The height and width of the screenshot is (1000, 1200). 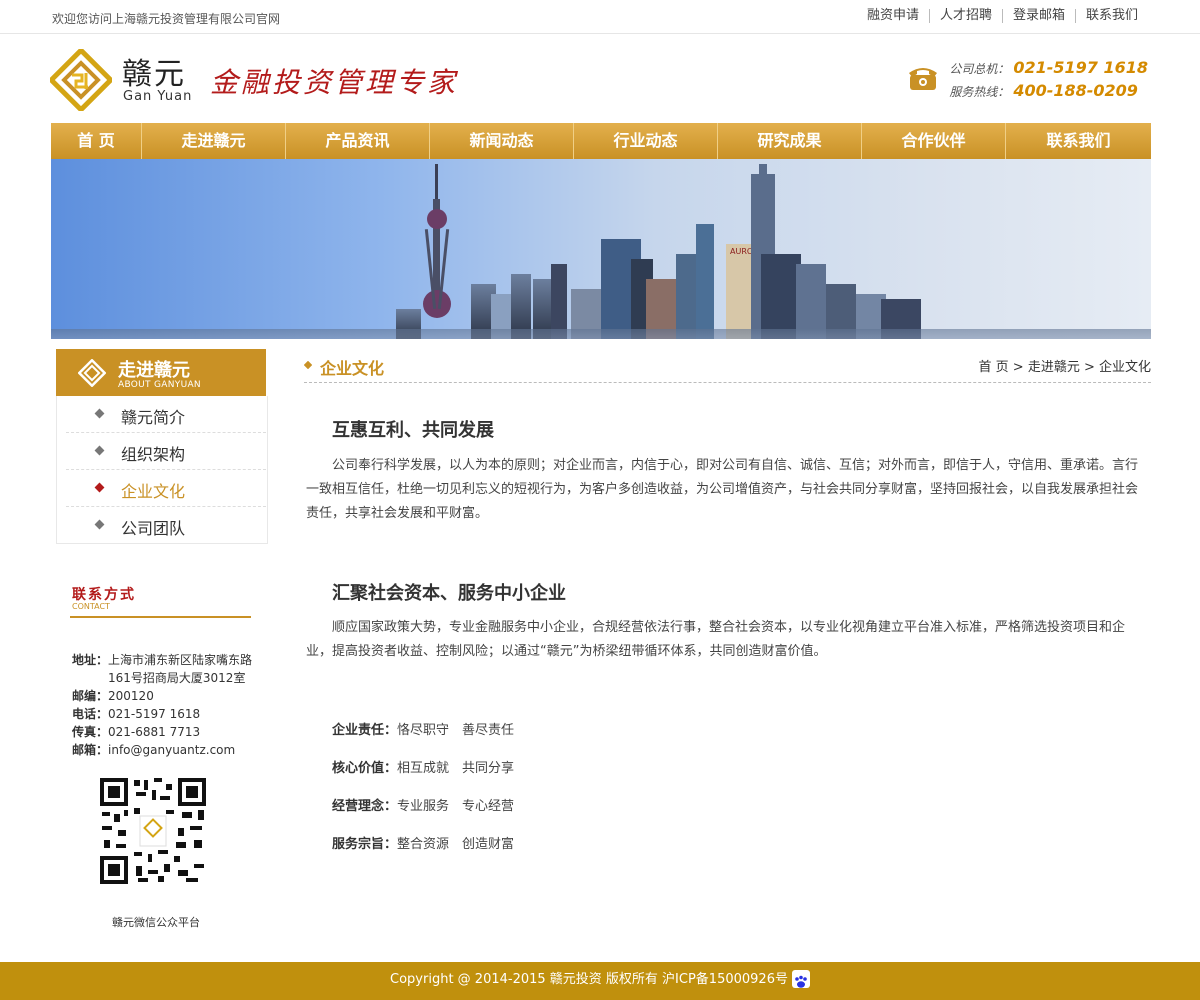 I want to click on sidebar-item-organization: 组织架构, so click(x=166, y=451).